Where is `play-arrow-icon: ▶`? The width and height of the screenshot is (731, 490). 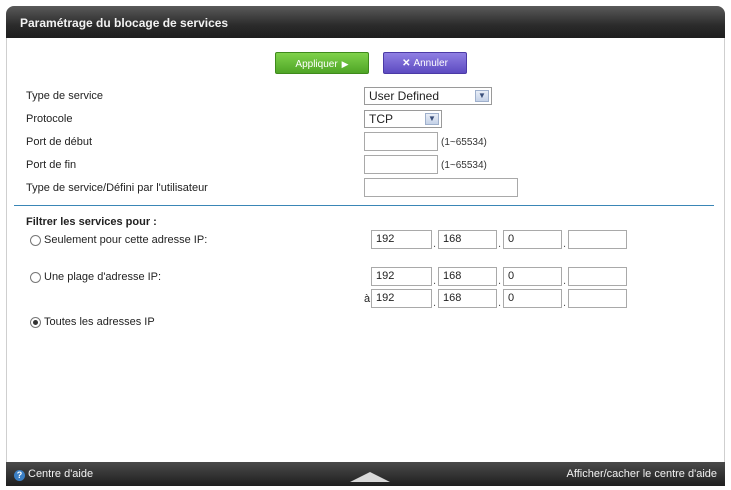
play-arrow-icon: ▶ is located at coordinates (345, 64).